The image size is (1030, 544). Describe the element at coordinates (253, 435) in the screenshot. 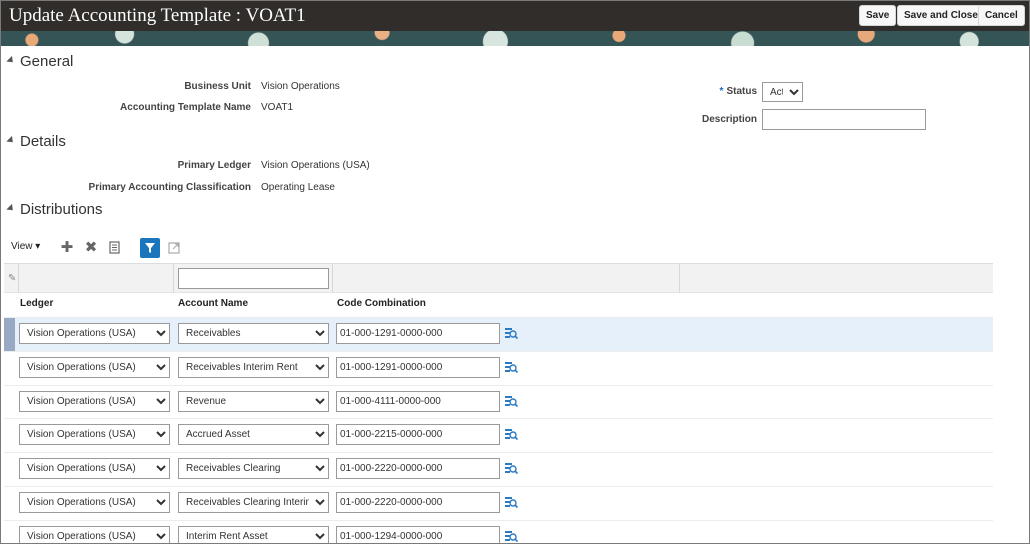

I see `account-name-select: Accrued Asset` at that location.